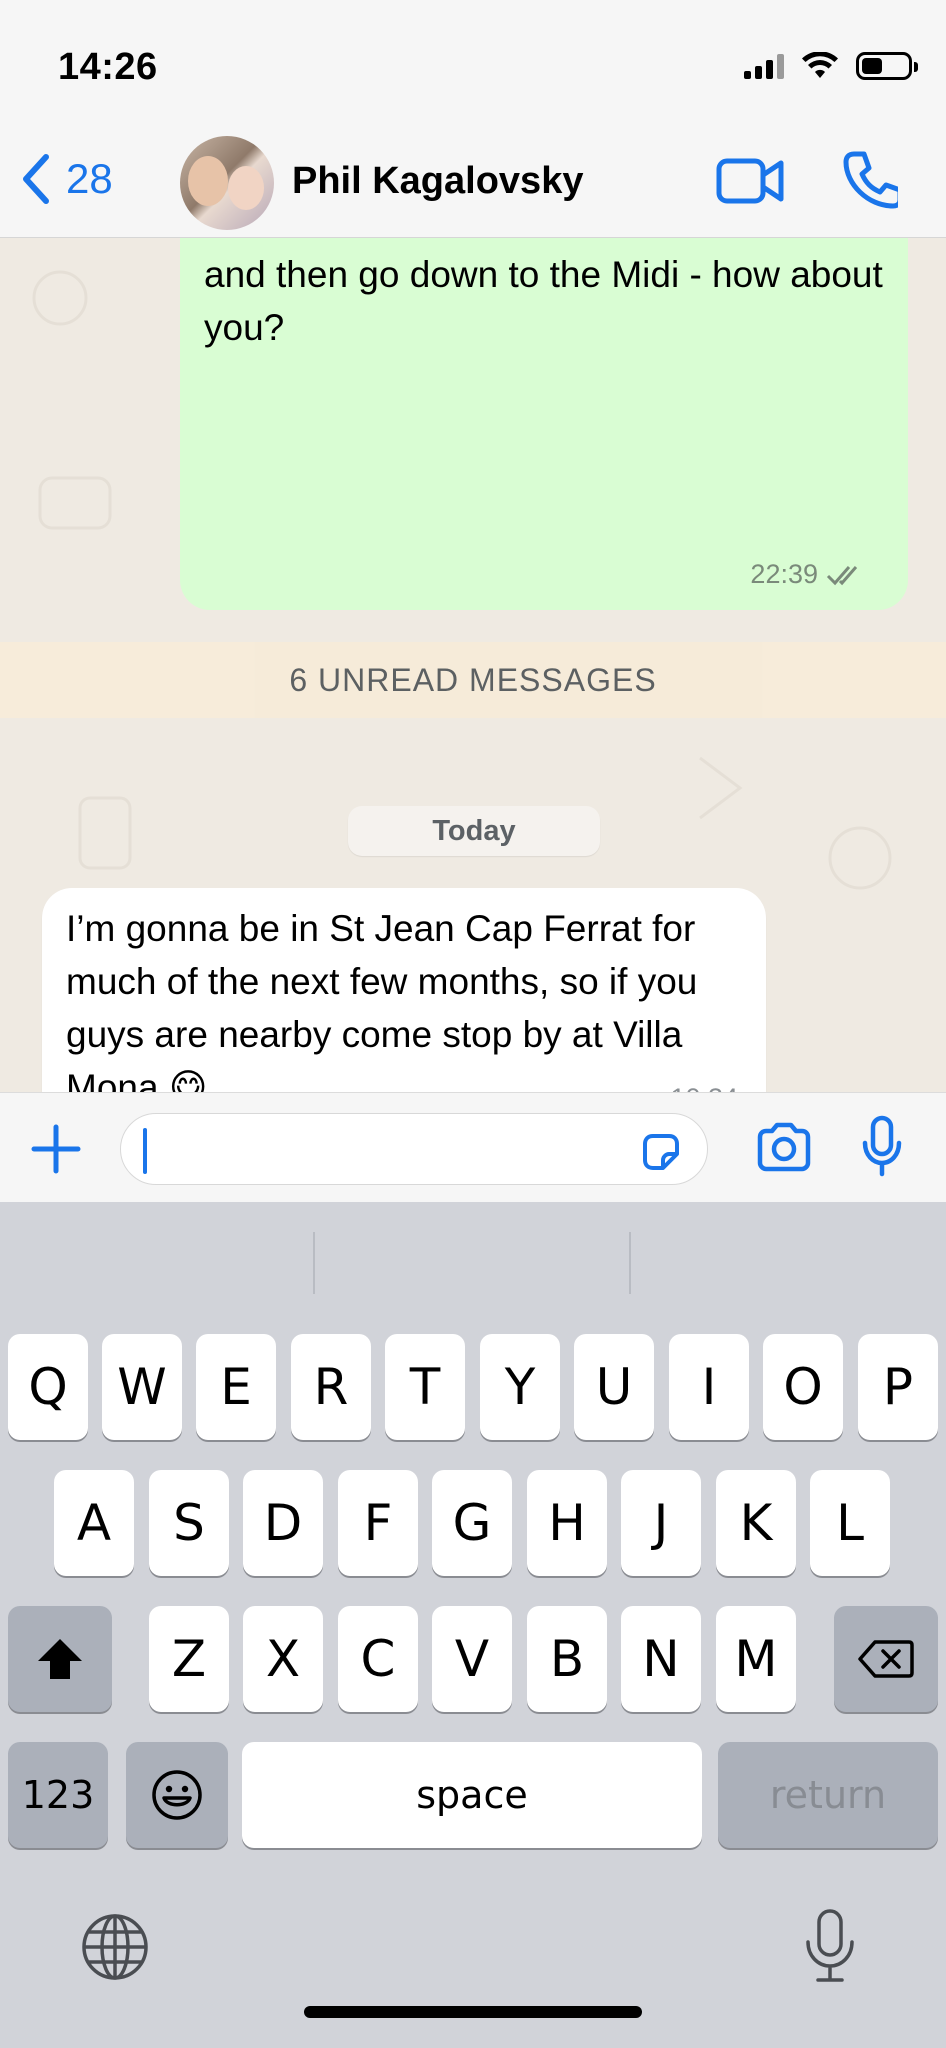 The height and width of the screenshot is (2048, 946). What do you see at coordinates (661, 1523) in the screenshot?
I see `key-j: J` at bounding box center [661, 1523].